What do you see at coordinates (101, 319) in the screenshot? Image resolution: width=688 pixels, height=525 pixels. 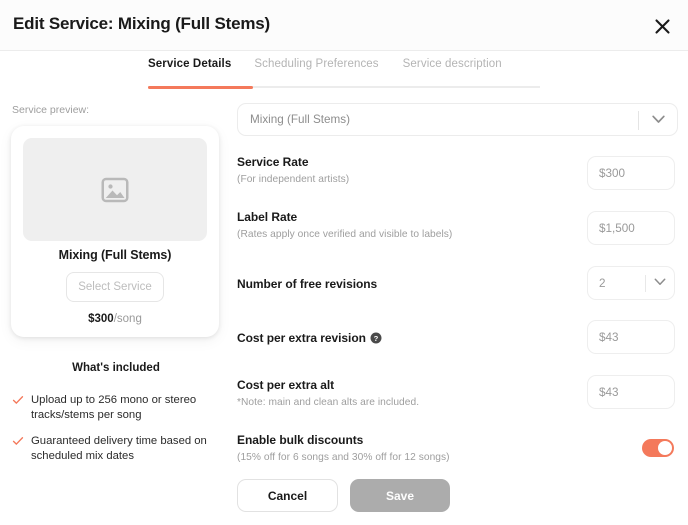 I see `preview-price-amount: $300` at bounding box center [101, 319].